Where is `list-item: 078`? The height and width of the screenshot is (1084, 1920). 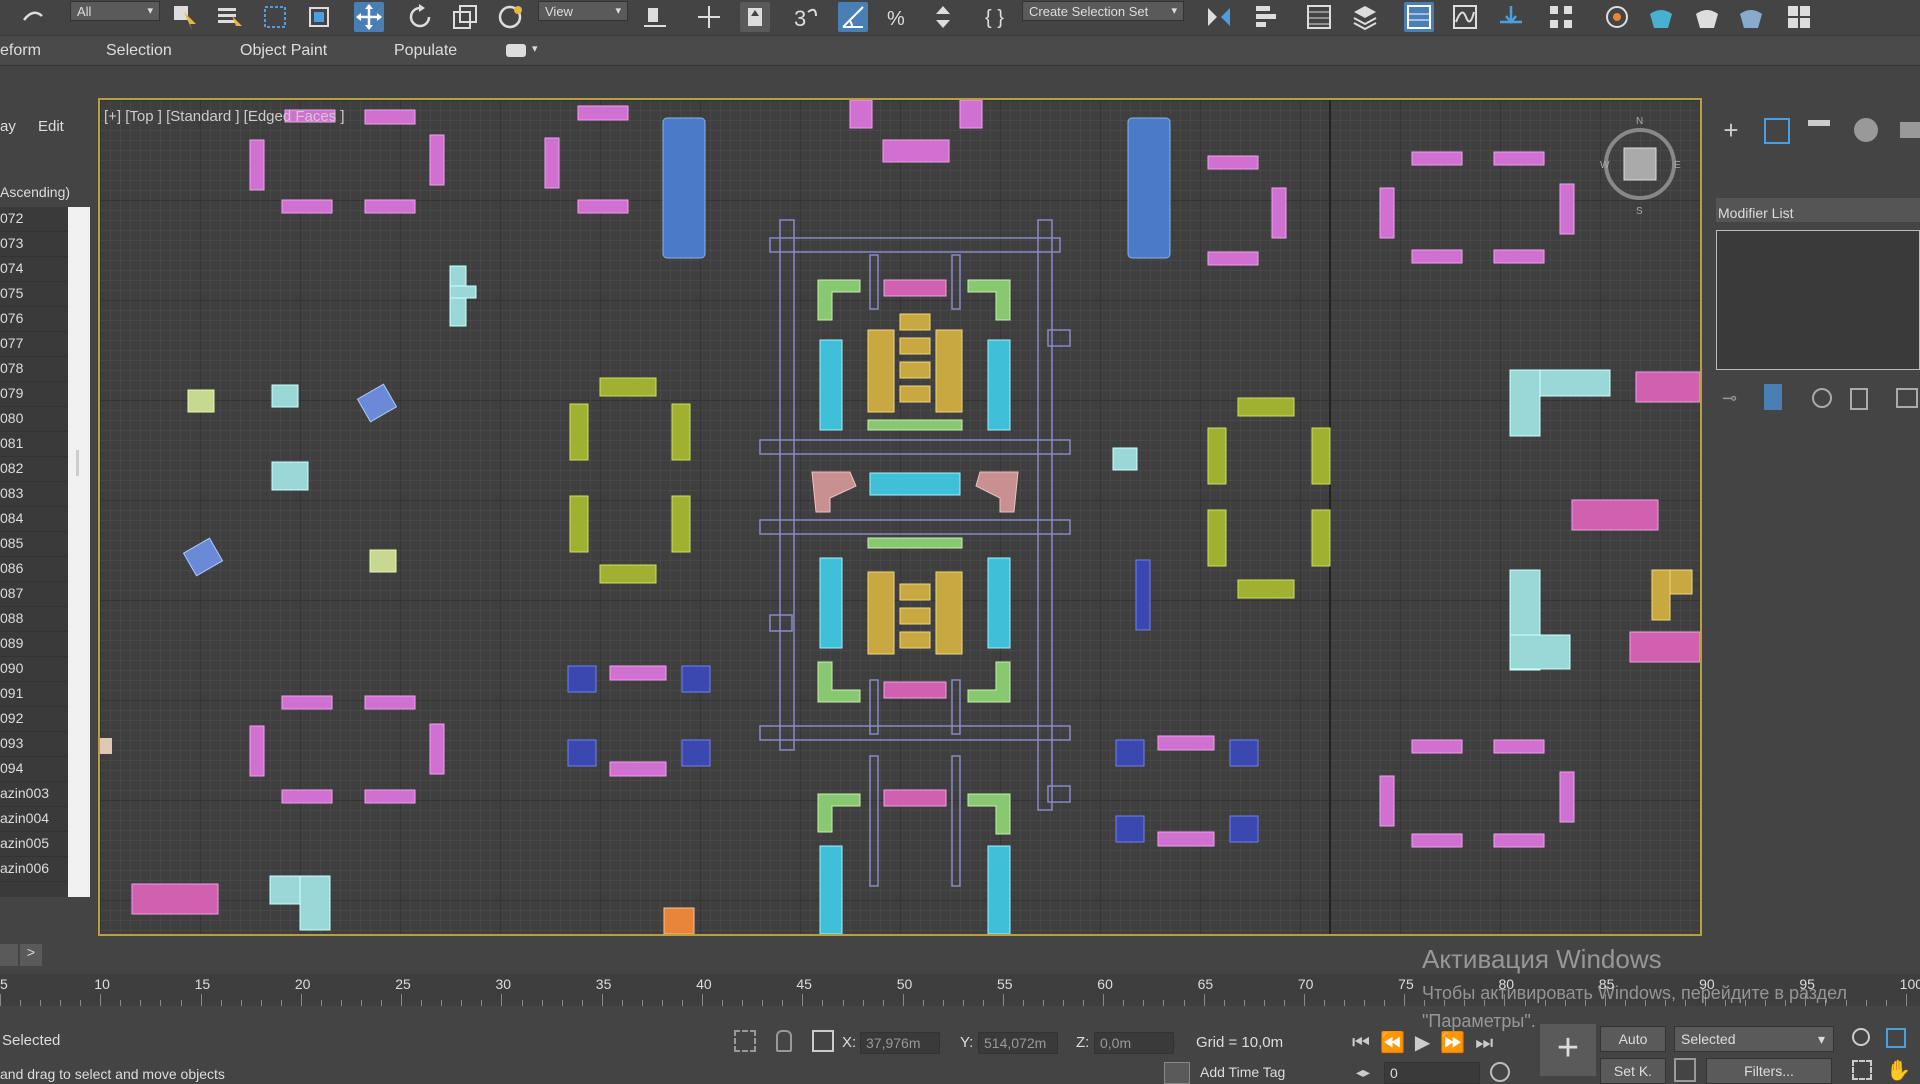
list-item: 078 is located at coordinates (34, 369).